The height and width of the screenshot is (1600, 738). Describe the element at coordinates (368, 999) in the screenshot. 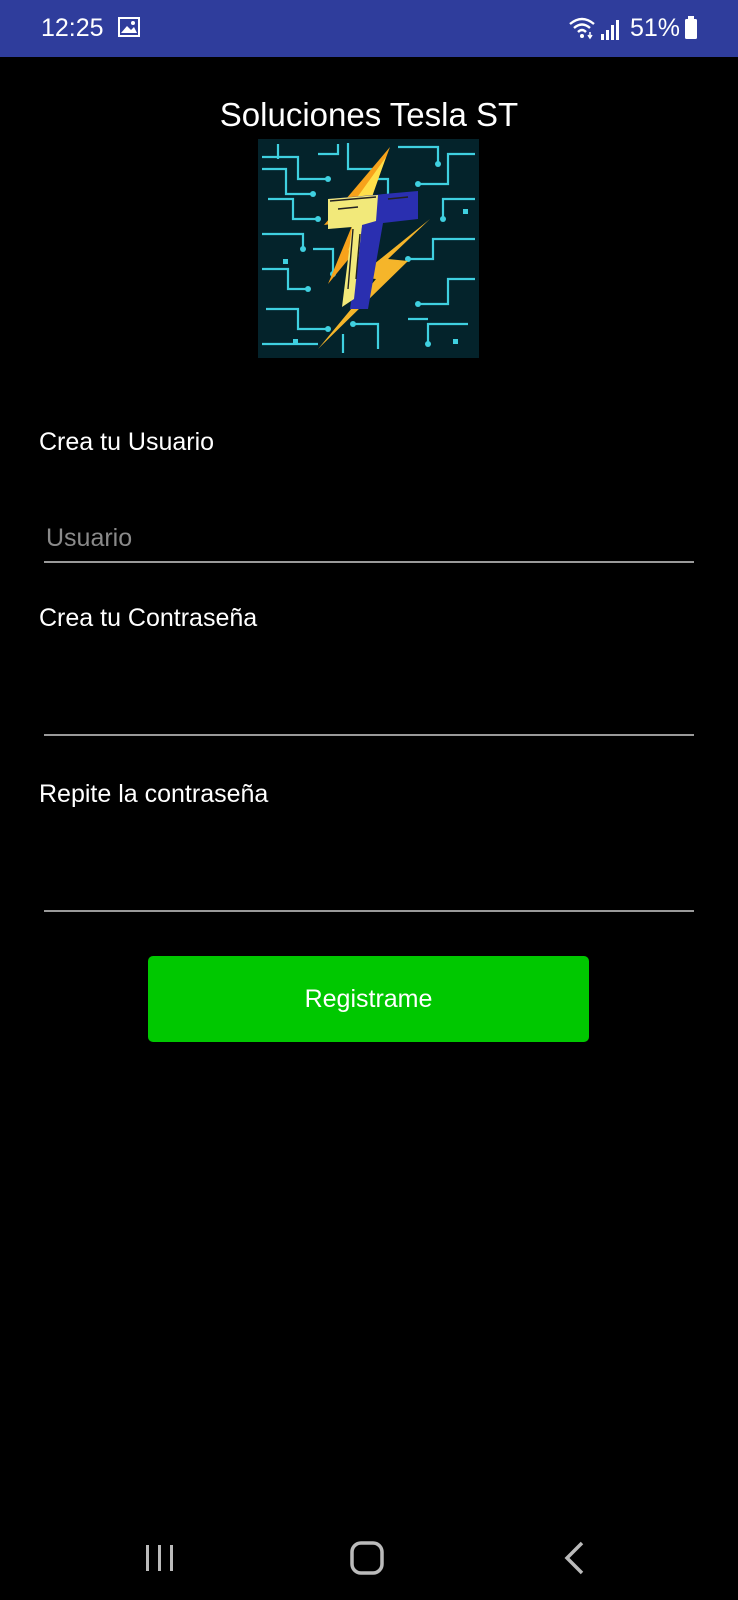

I see `register-button: Registrame` at that location.